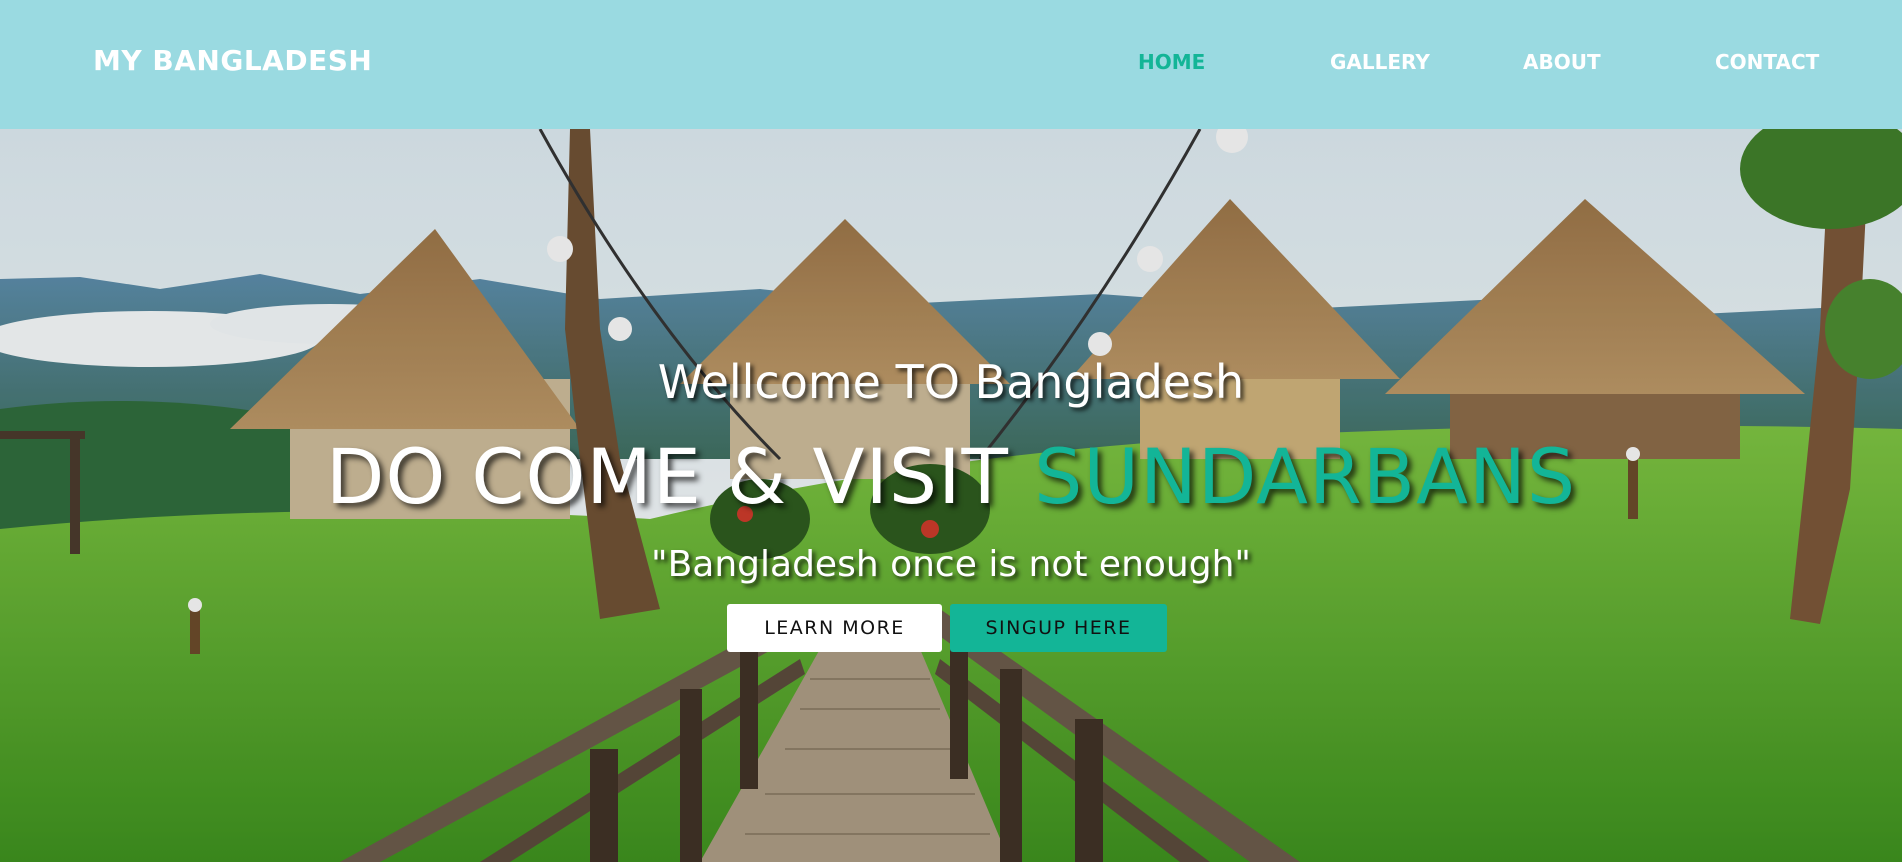  Describe the element at coordinates (1562, 62) in the screenshot. I see `nav-about: ABOUT` at that location.